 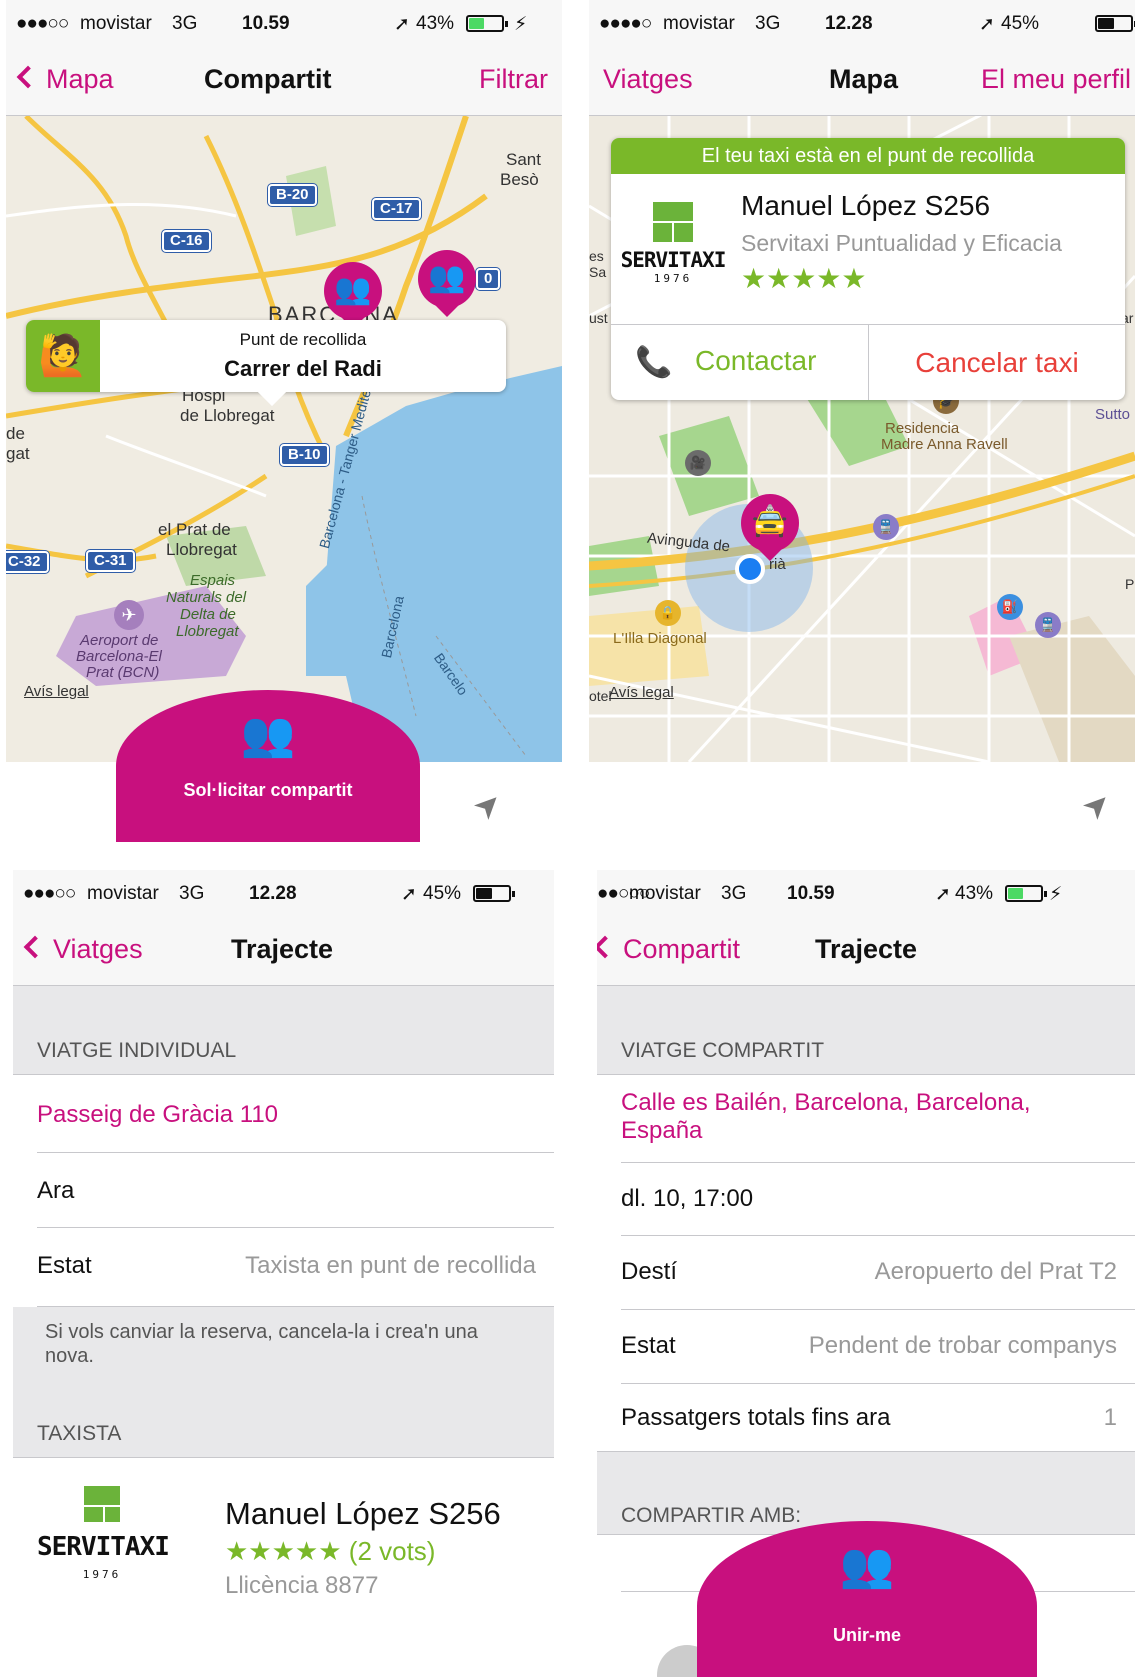 I want to click on driver-licence: Llicència 8877, so click(x=302, y=1585).